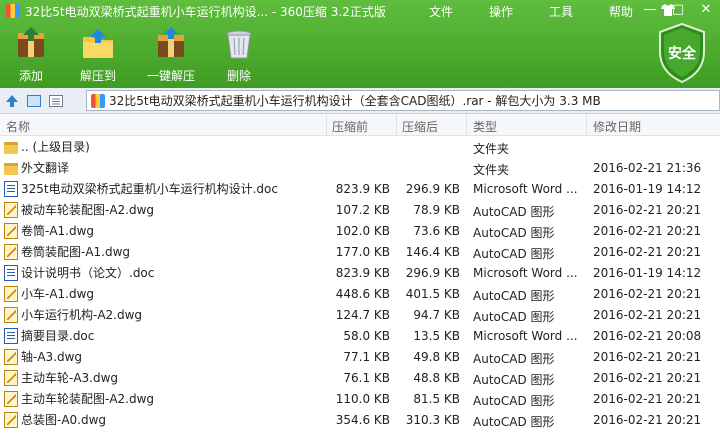 Image resolution: width=720 pixels, height=441 pixels. Describe the element at coordinates (360, 168) in the screenshot. I see `file-row: 外文翻译 文件夹 2016-02-21 21:36` at that location.